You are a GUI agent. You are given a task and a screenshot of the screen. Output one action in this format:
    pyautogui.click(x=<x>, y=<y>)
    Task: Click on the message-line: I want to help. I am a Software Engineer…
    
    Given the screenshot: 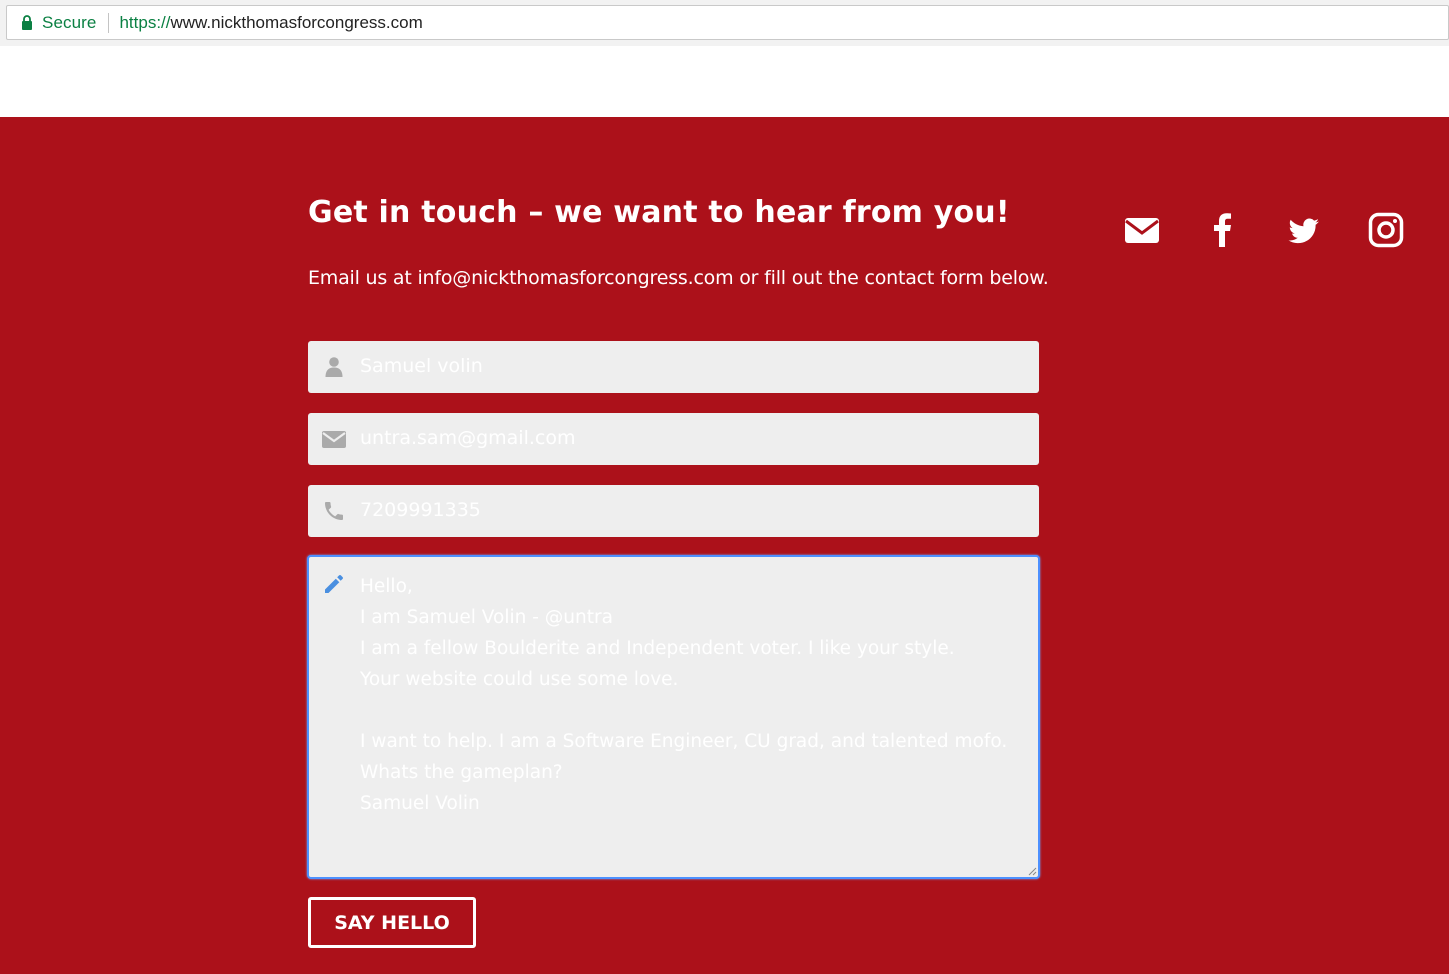 What is the action you would take?
    pyautogui.click(x=684, y=741)
    